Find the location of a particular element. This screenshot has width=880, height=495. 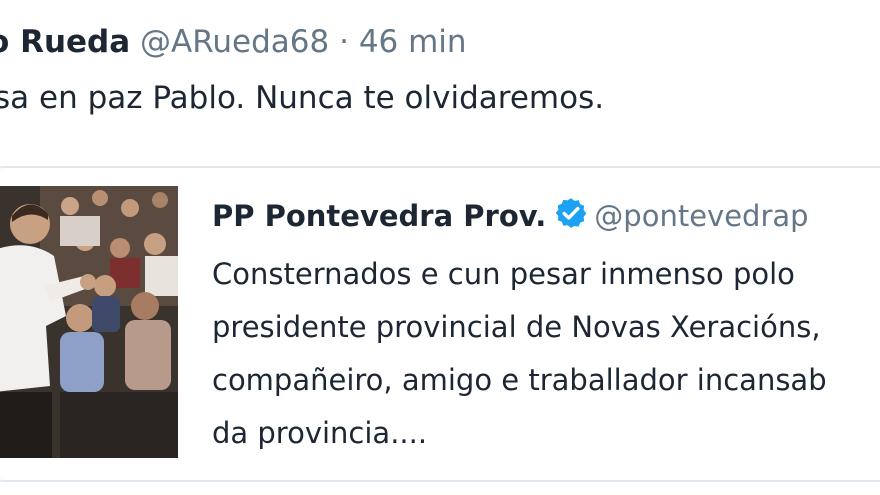

quoted-tweet-header: PP Pontevedra Prov. @pontevedrap is located at coordinates (510, 218).